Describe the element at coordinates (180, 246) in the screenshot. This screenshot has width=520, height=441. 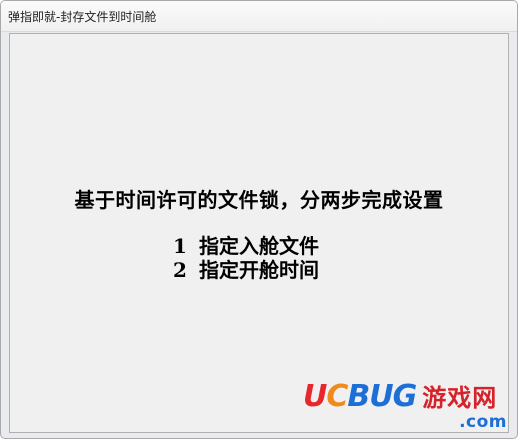
I see `step-number: 1` at that location.